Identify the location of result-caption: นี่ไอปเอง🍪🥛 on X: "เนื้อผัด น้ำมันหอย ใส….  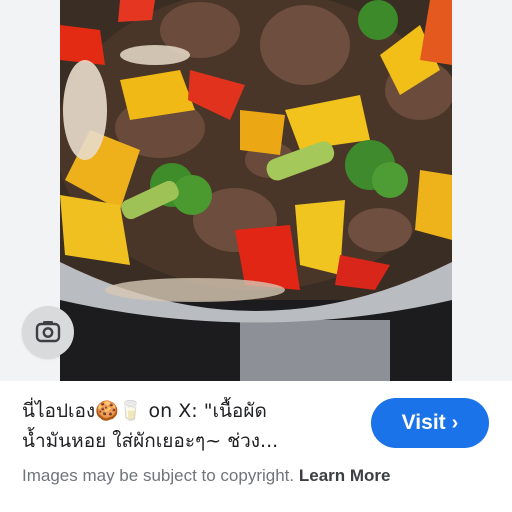
(187, 426).